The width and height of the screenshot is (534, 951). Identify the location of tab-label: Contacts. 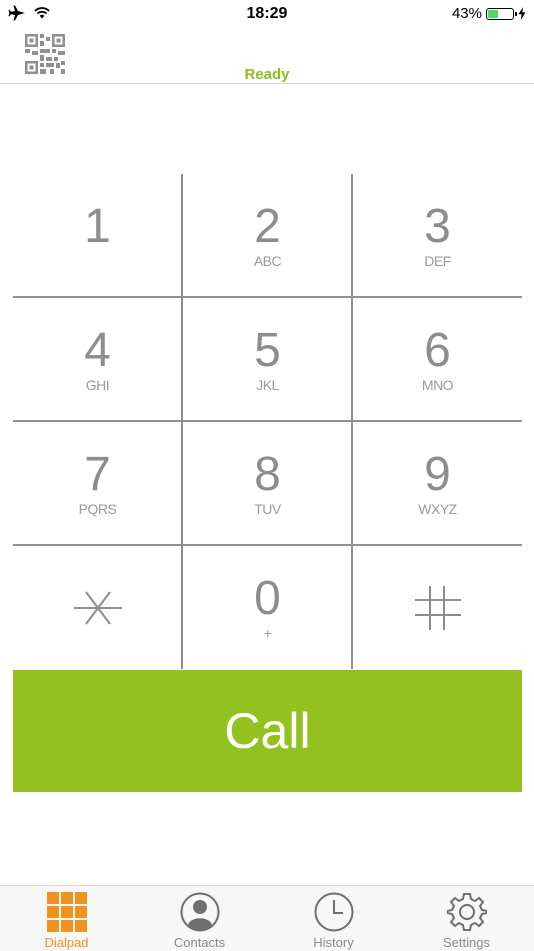
(199, 942).